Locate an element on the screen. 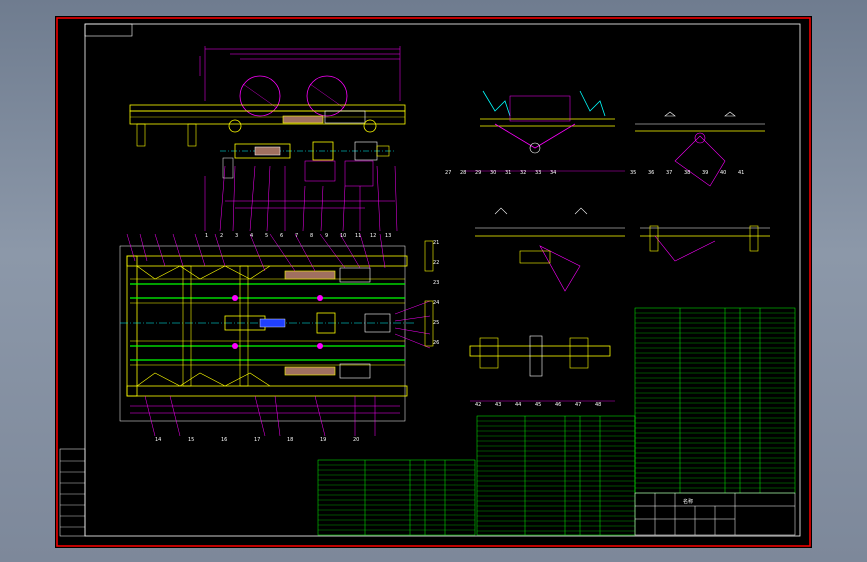  leader-number: 2 is located at coordinates (221, 236).